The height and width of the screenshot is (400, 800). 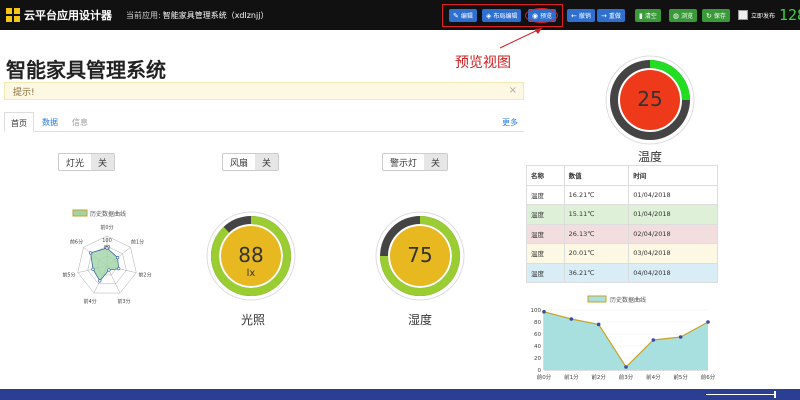 What do you see at coordinates (743, 15) in the screenshot?
I see `publish-checkbox` at bounding box center [743, 15].